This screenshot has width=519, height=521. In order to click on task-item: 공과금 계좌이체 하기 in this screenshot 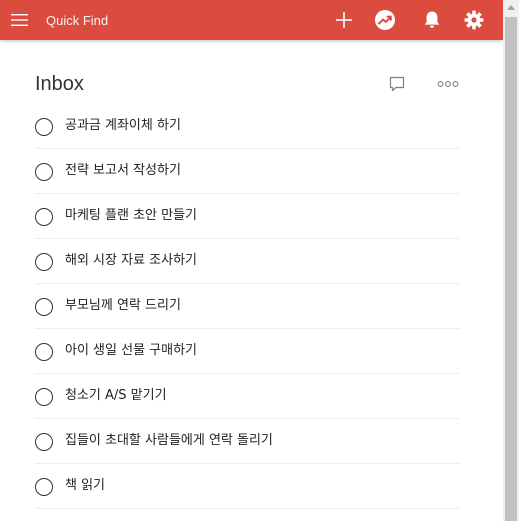, I will do `click(247, 126)`.